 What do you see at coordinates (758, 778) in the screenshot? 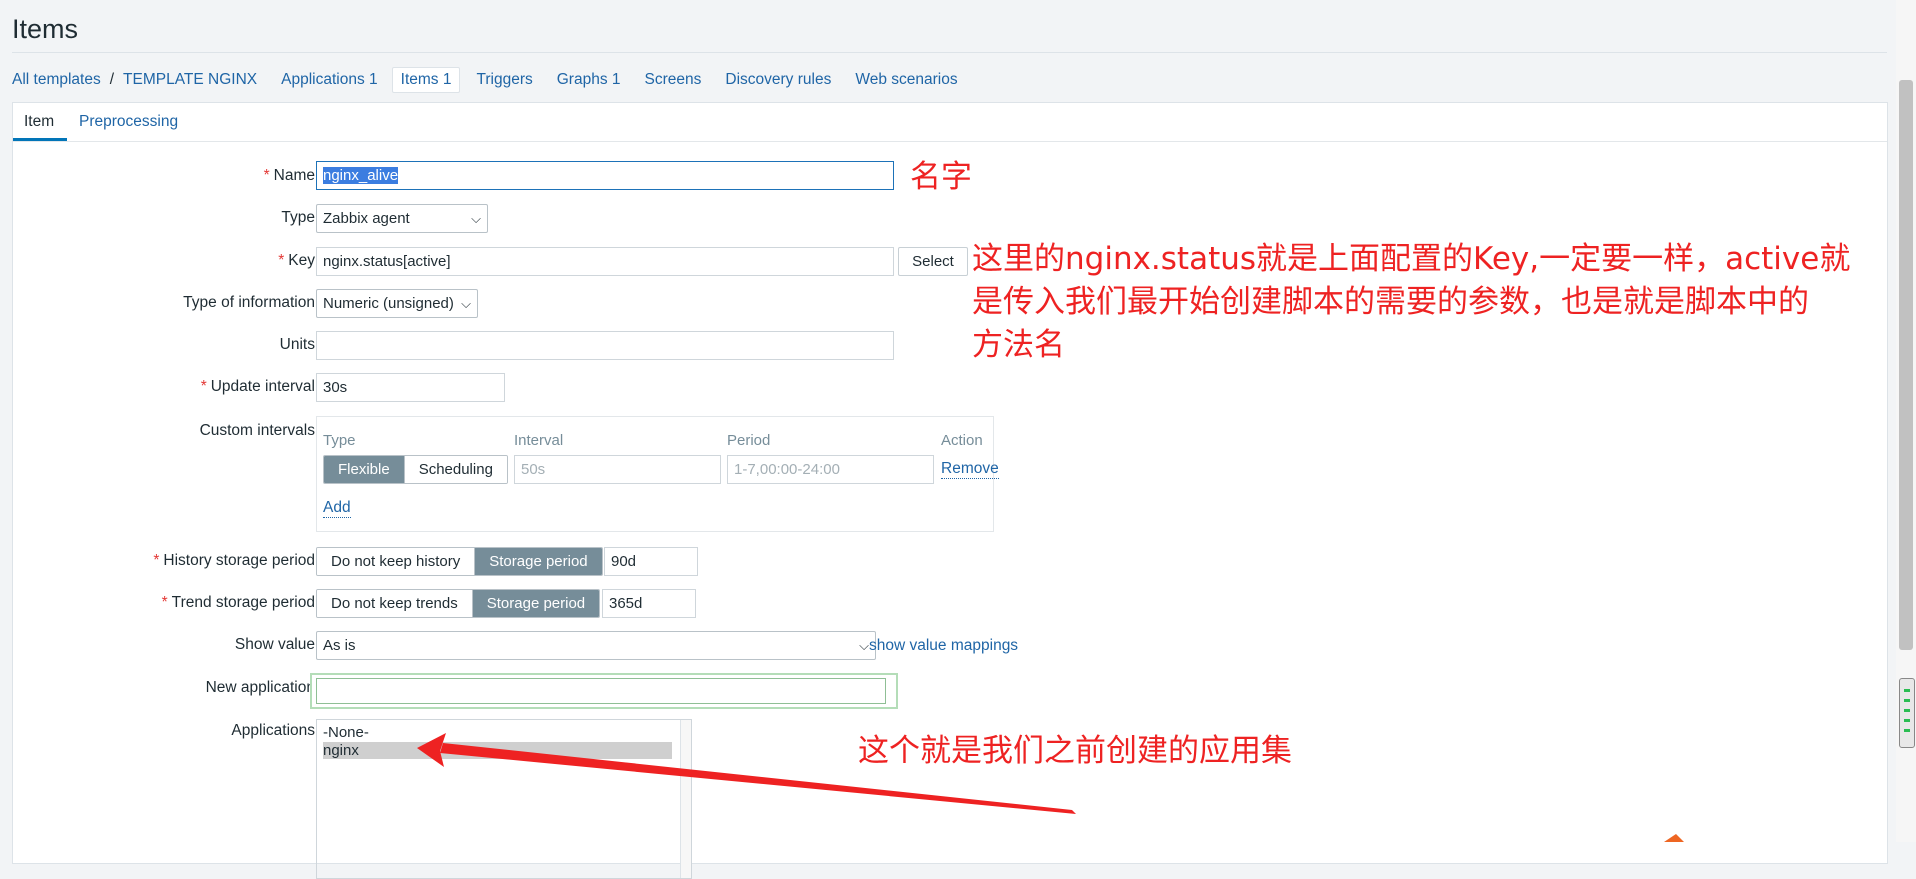
I see `annotation-arrow-icon` at bounding box center [758, 778].